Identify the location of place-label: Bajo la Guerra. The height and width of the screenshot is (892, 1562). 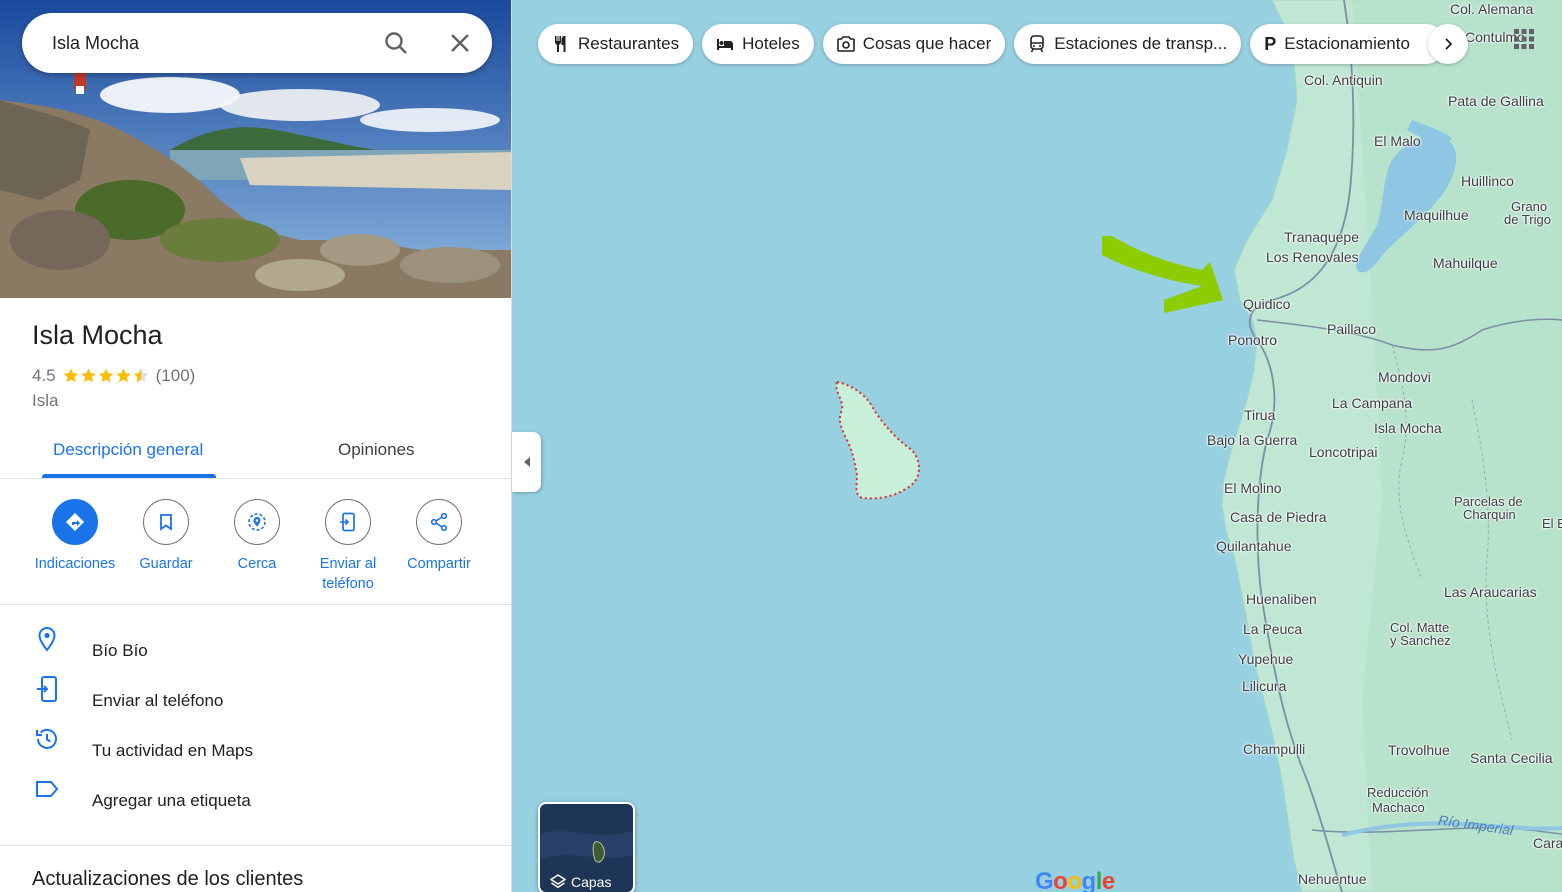
(1252, 440).